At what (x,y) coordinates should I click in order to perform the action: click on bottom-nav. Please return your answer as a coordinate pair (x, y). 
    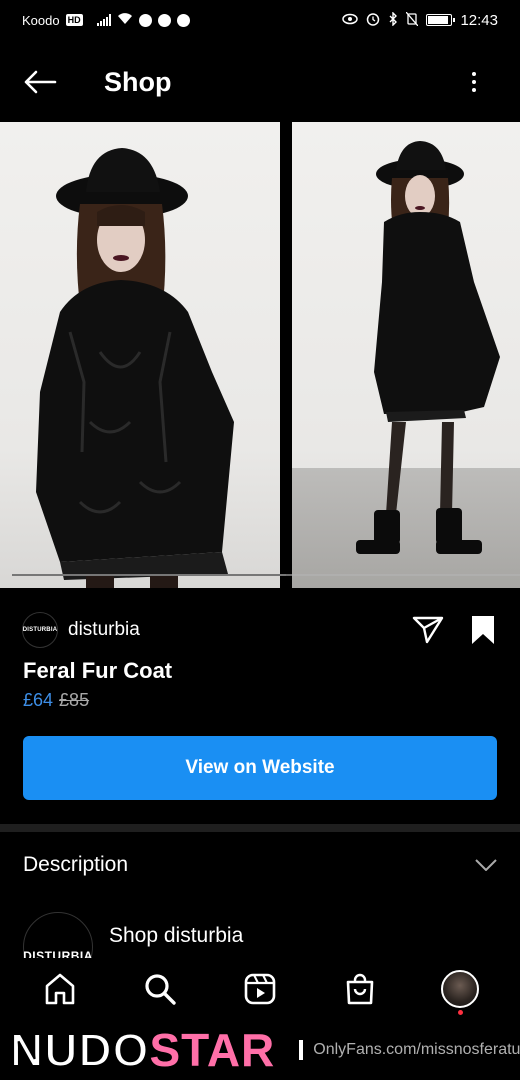
    Looking at the image, I should click on (260, 989).